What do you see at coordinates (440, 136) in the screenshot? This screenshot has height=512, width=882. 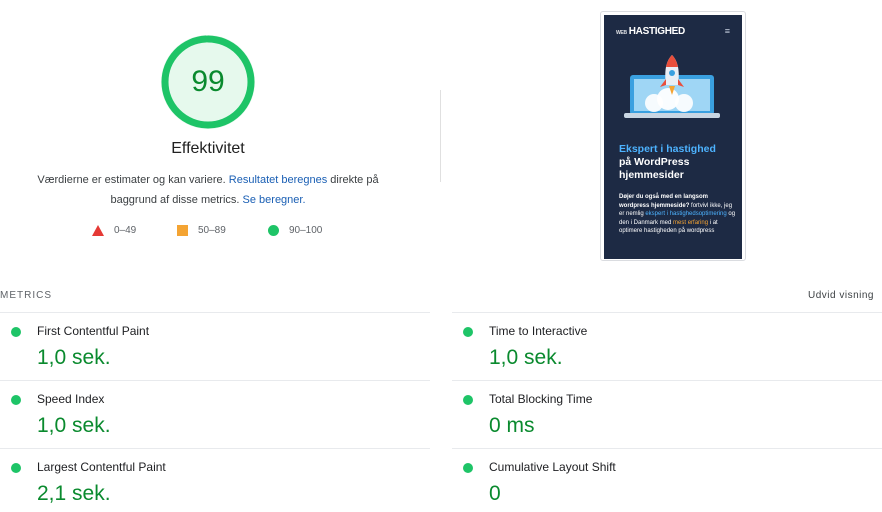 I see `vertical-divider` at bounding box center [440, 136].